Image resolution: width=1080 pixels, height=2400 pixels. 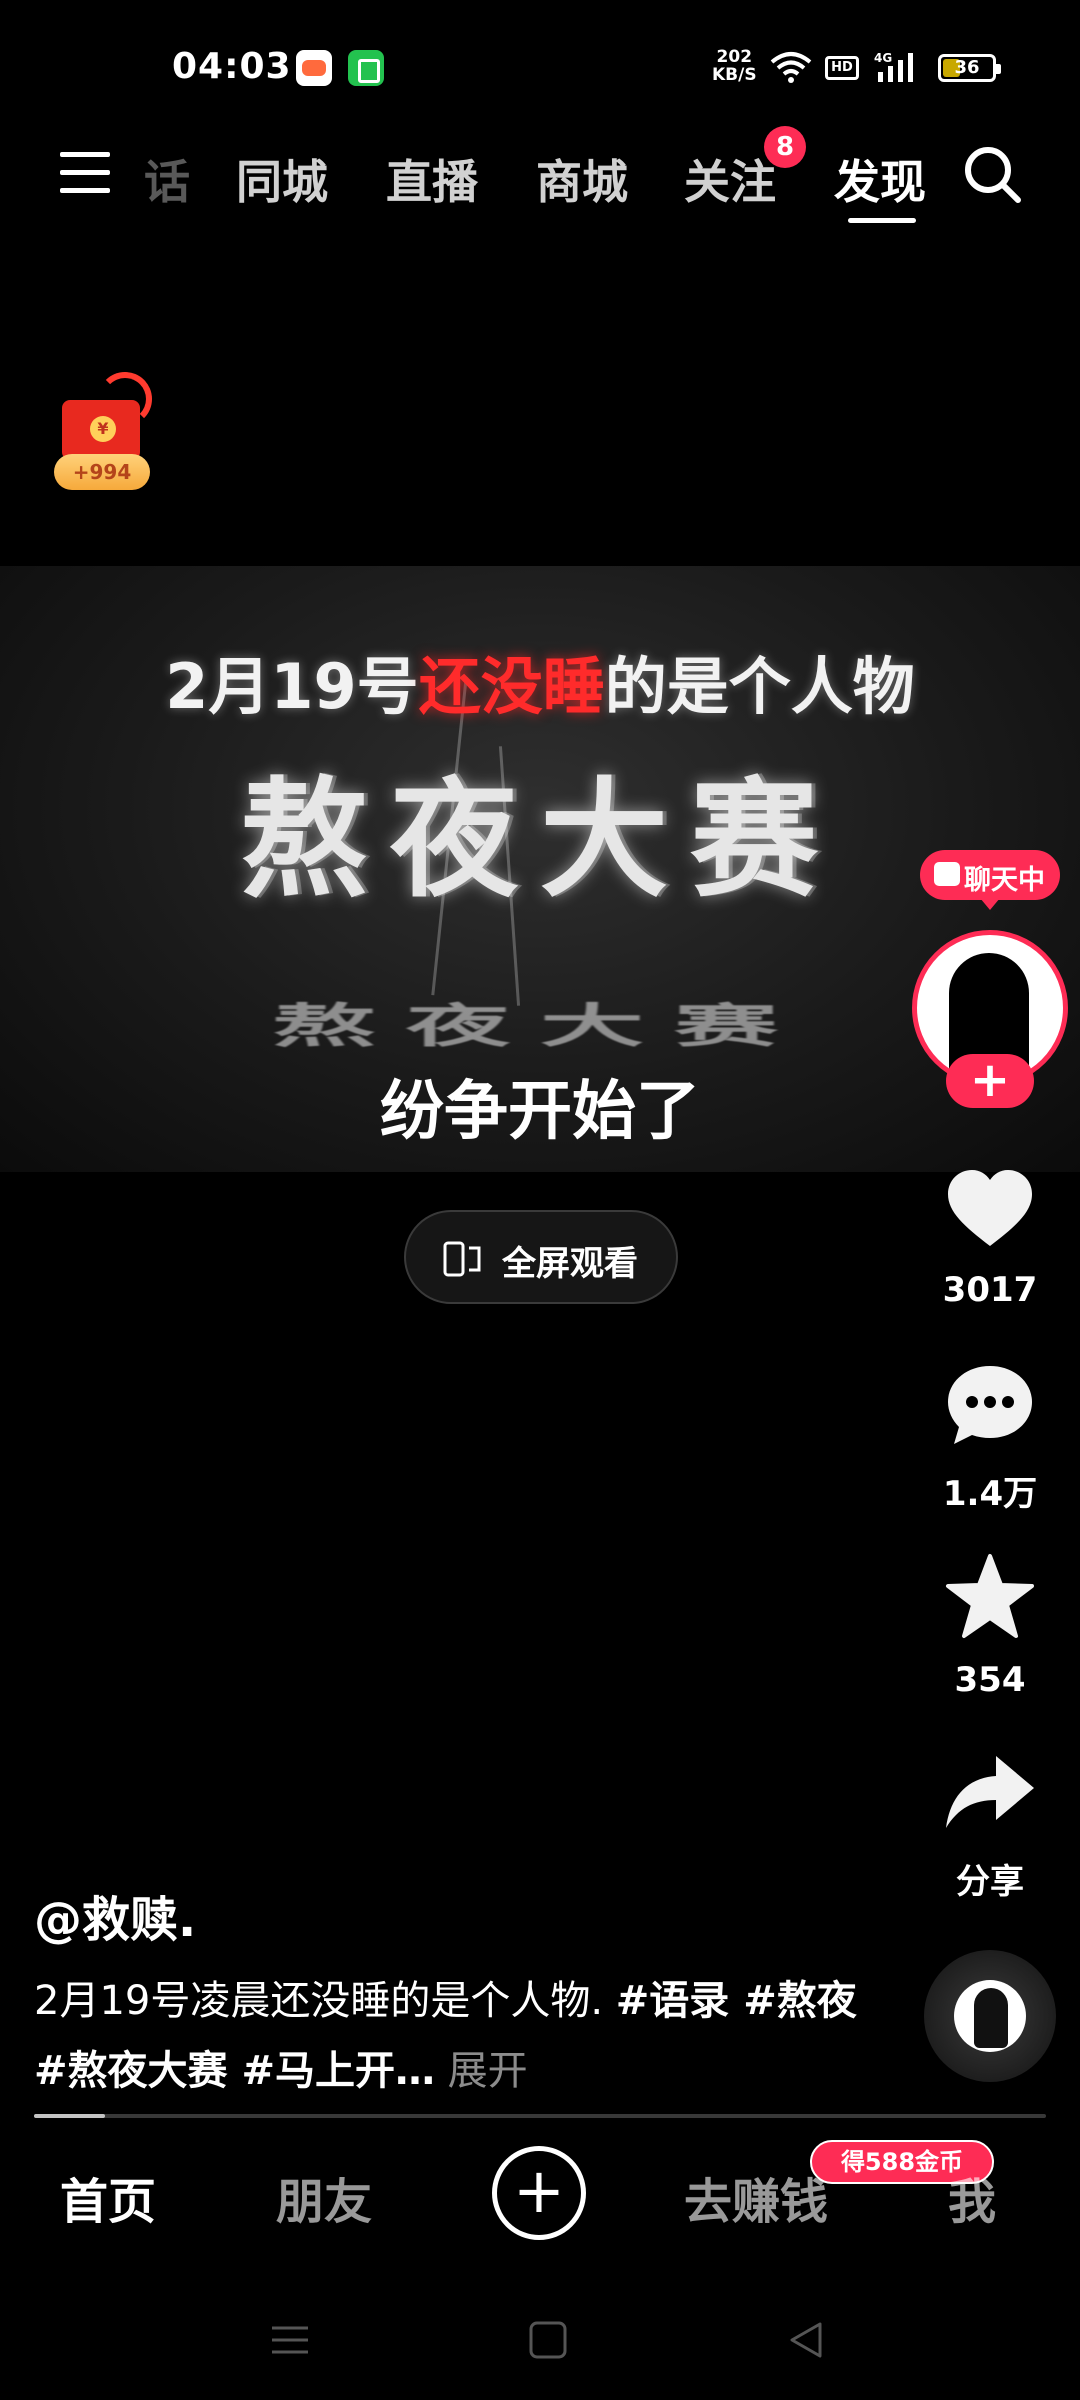 I want to click on battery-level: 36, so click(x=967, y=67).